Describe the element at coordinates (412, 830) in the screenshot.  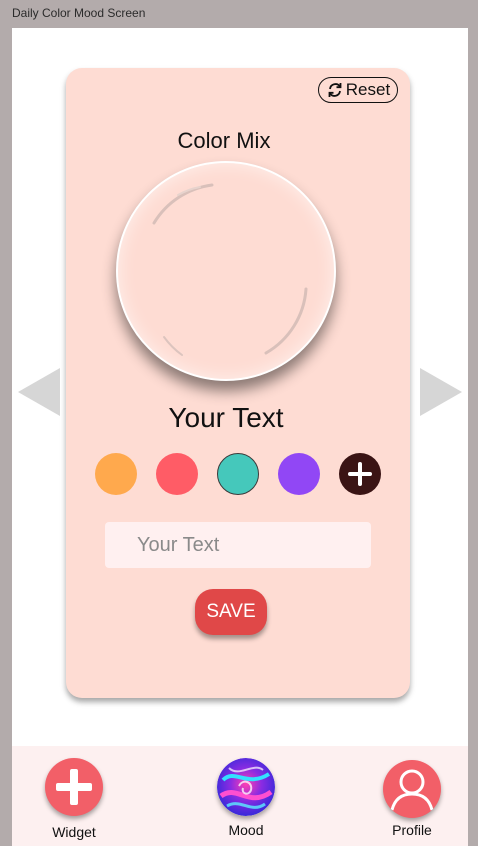
I see `tab-profile-label: Profile` at that location.